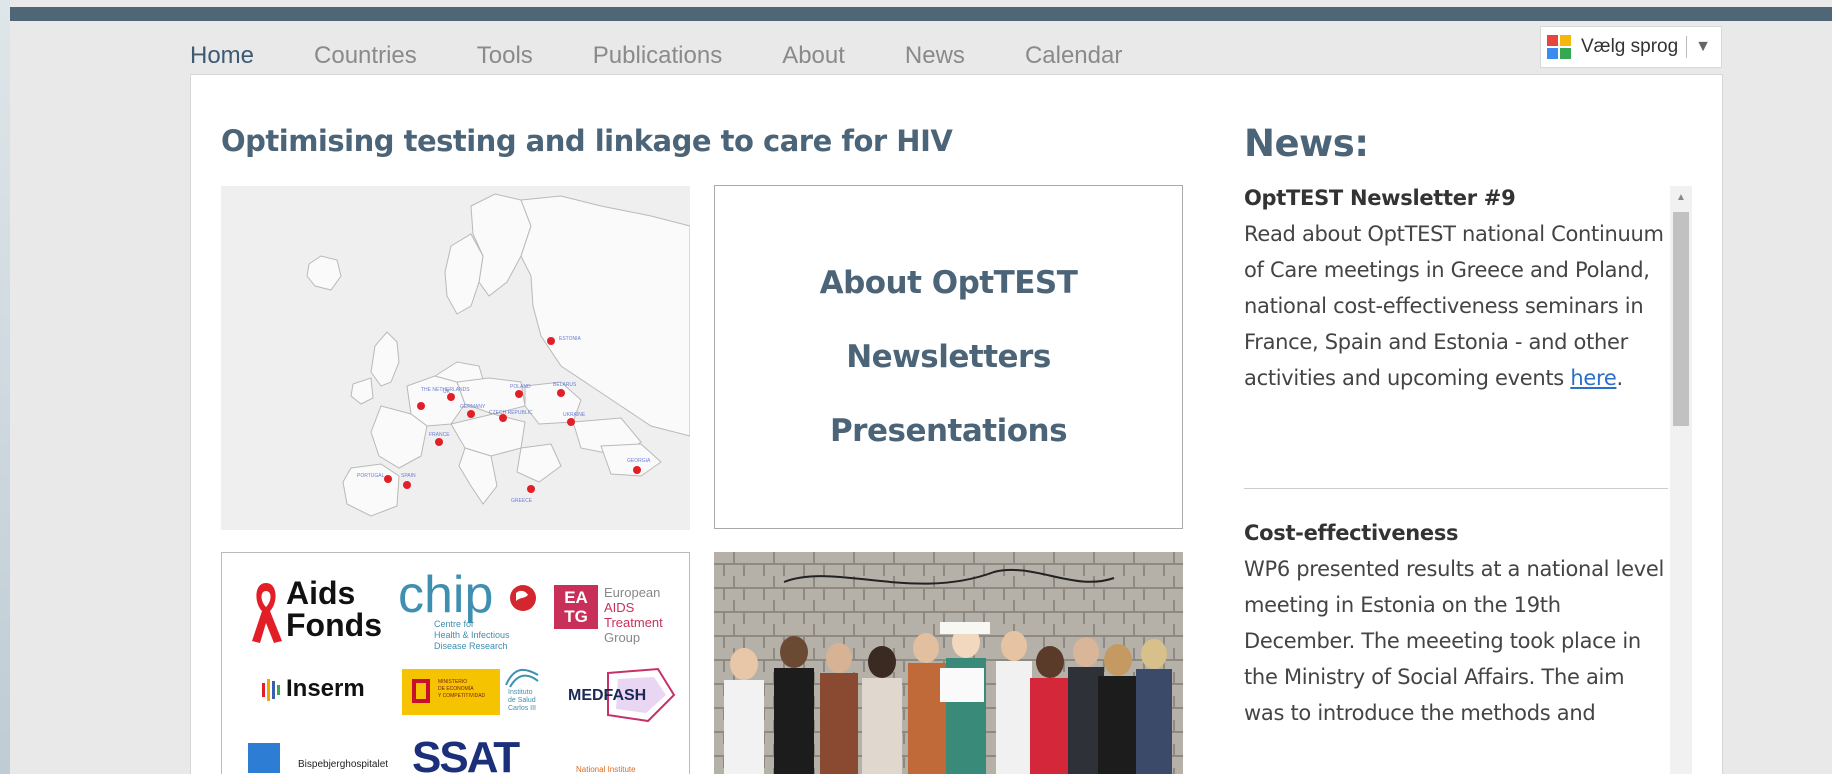 The image size is (1832, 774). I want to click on map-label: UKRAINE, so click(574, 415).